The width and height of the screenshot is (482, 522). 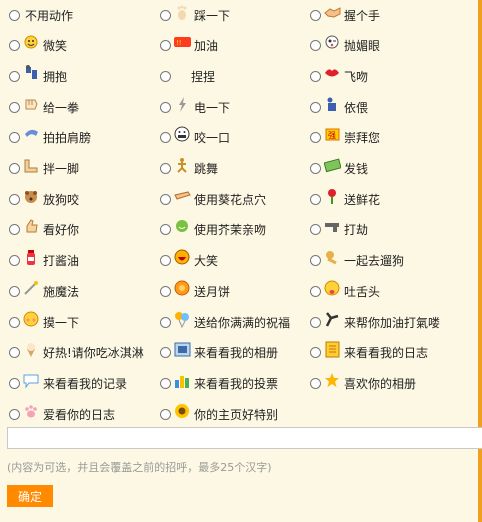 I want to click on action-option: 送鲜花, so click(x=345, y=199).